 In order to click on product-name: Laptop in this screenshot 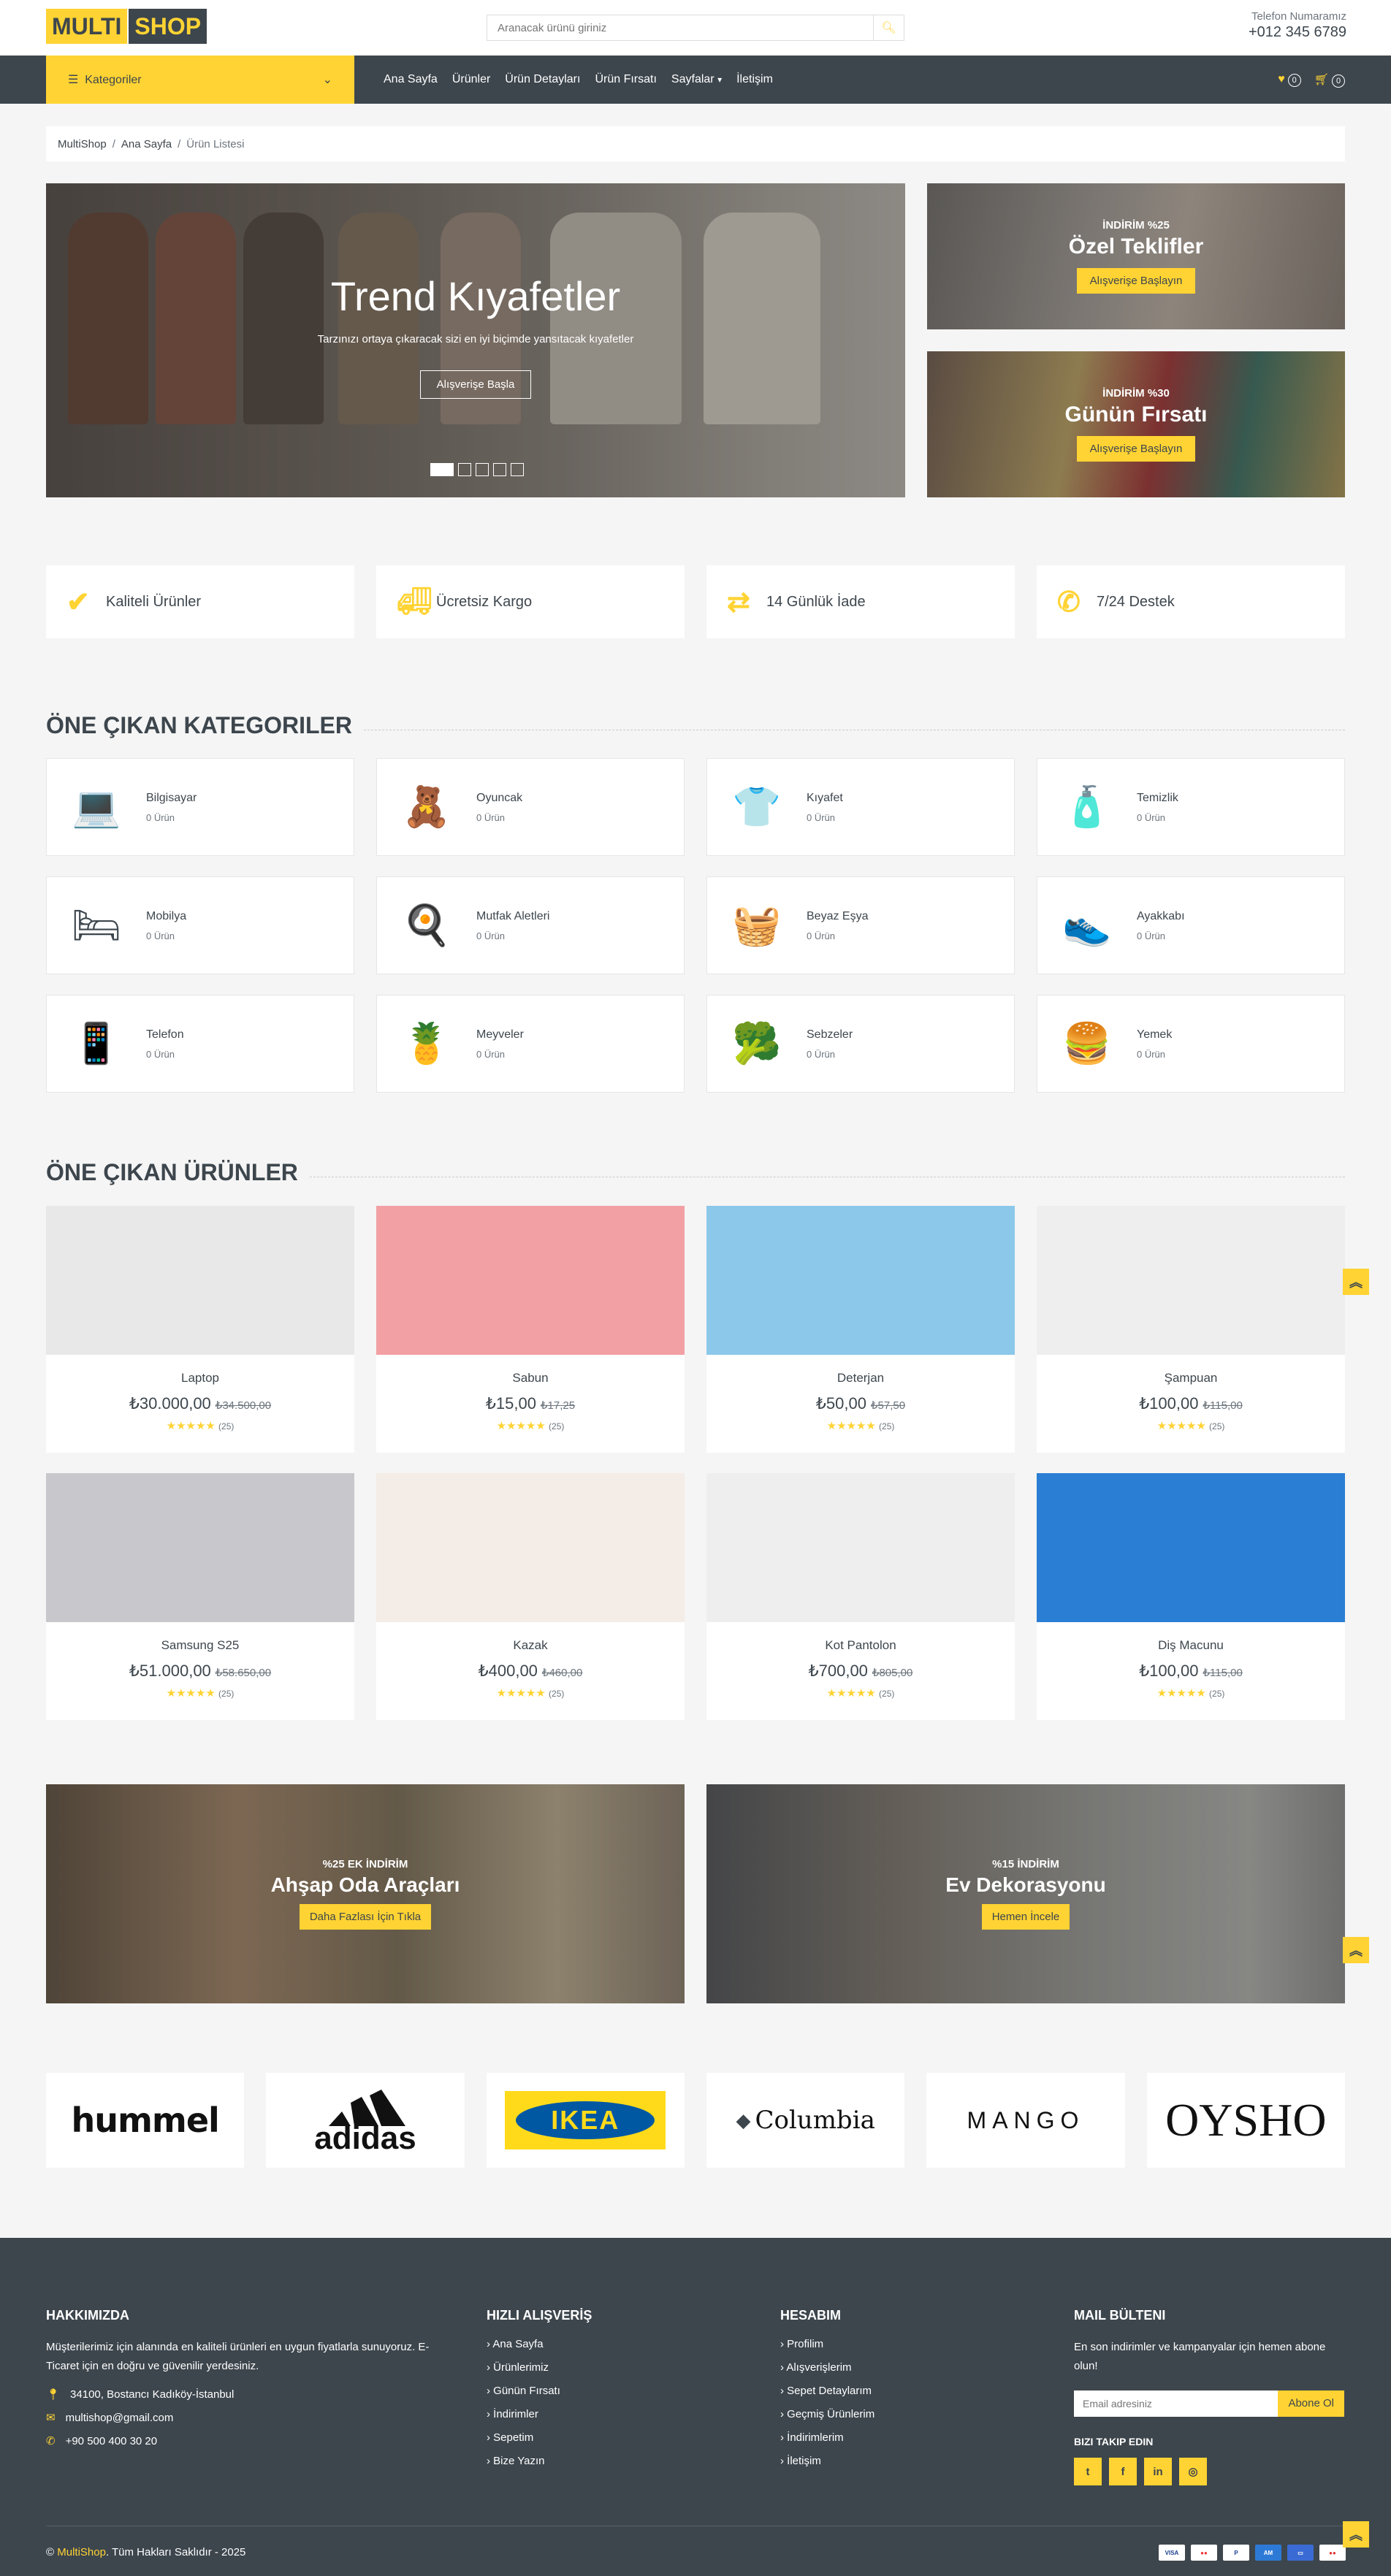, I will do `click(200, 1378)`.